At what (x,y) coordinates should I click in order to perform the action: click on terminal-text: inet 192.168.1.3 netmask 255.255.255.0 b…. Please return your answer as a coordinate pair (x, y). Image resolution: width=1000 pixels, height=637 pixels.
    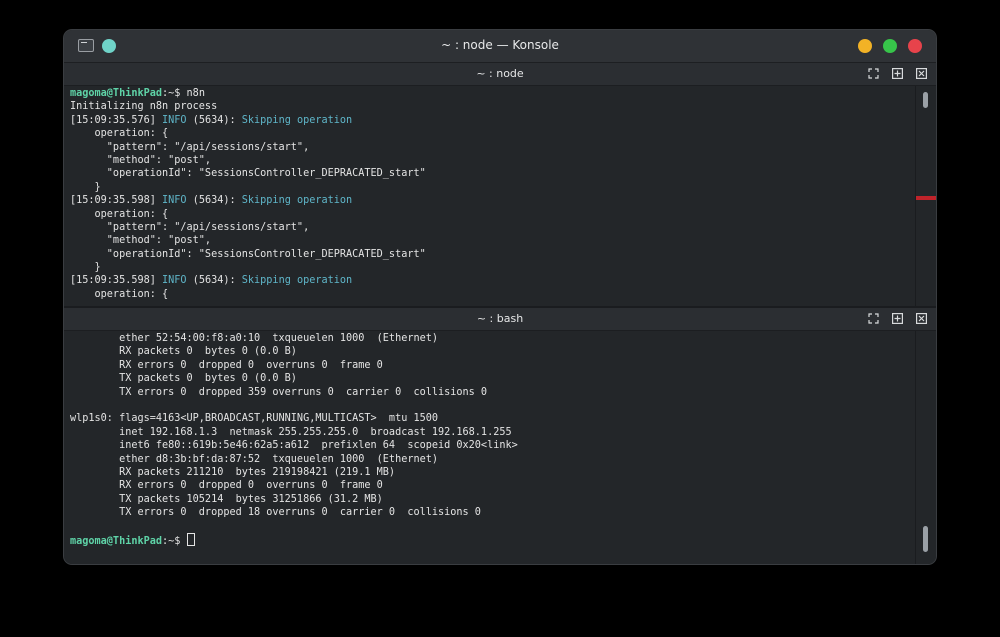
    Looking at the image, I should click on (291, 432).